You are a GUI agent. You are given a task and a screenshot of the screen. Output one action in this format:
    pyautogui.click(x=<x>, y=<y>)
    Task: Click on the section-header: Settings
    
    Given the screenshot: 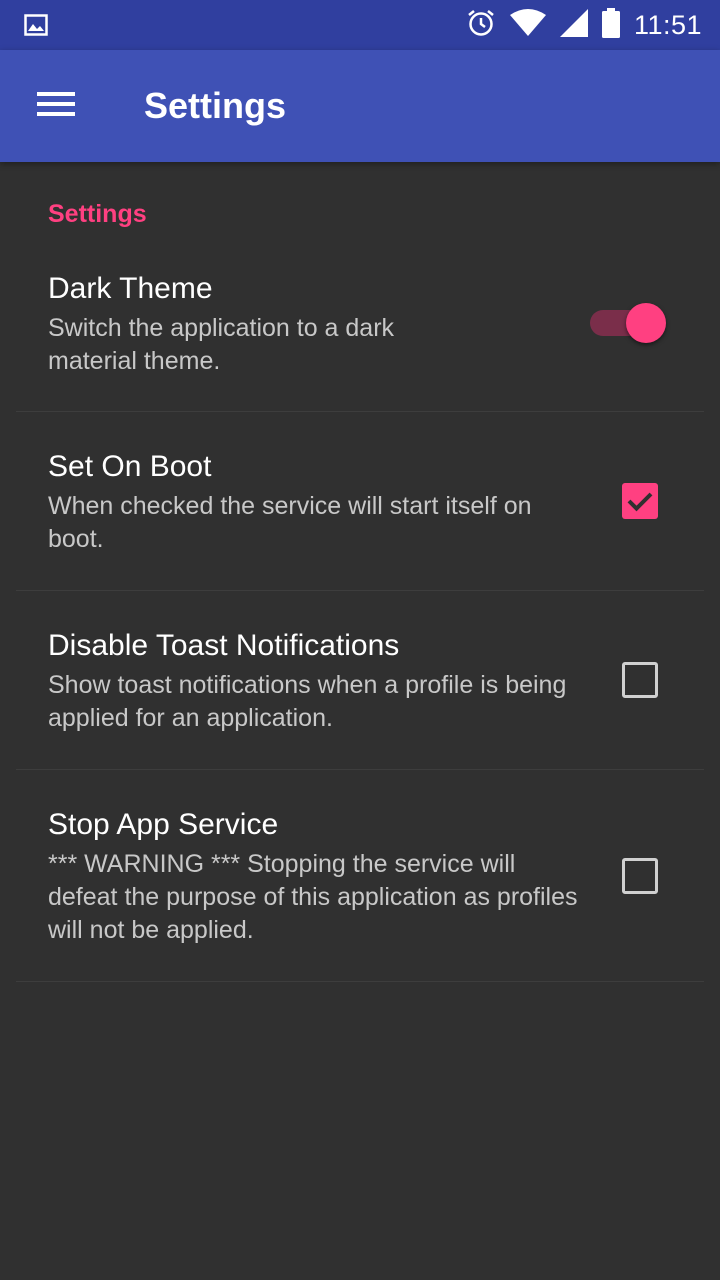 What is the action you would take?
    pyautogui.click(x=97, y=214)
    